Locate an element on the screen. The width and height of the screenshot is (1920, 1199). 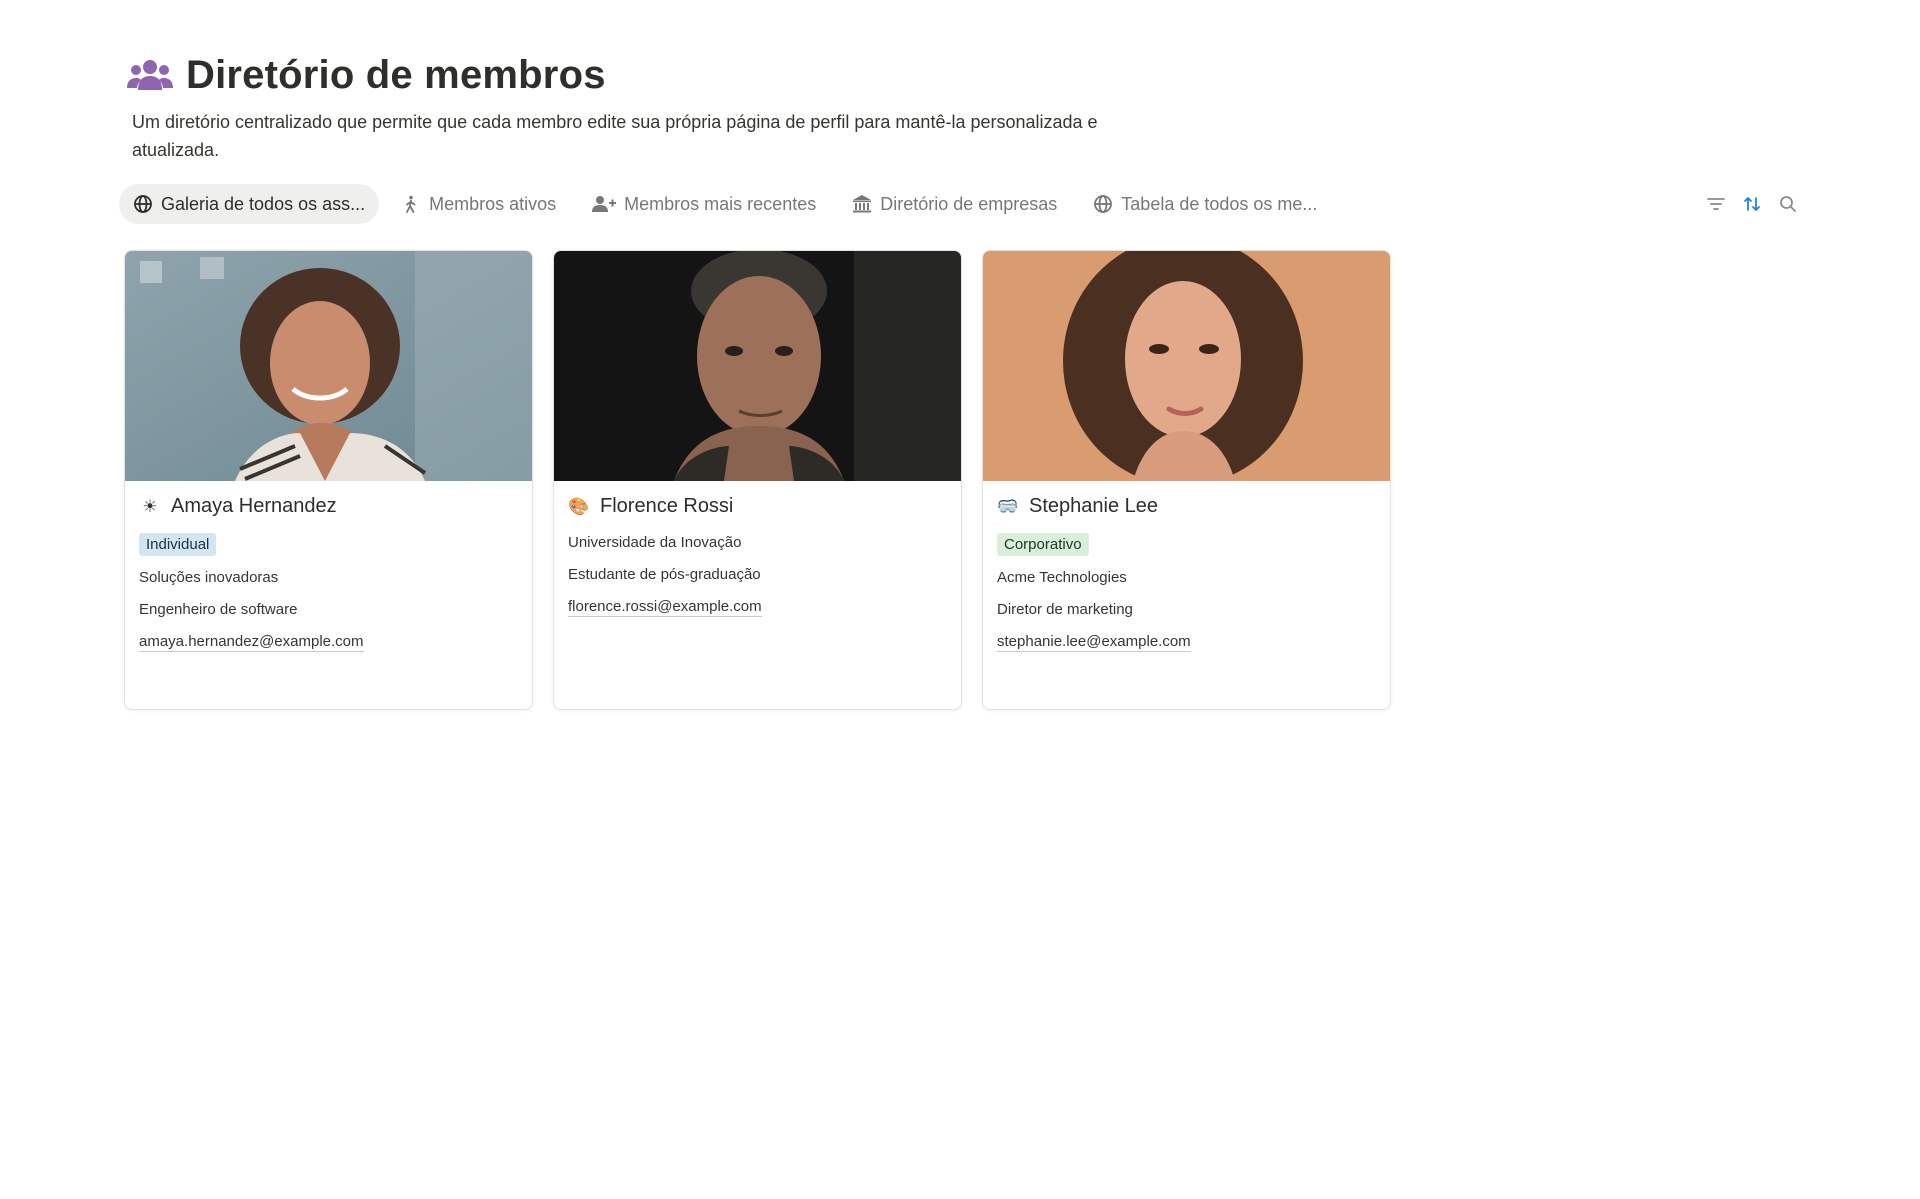
view-tools is located at coordinates (1752, 204).